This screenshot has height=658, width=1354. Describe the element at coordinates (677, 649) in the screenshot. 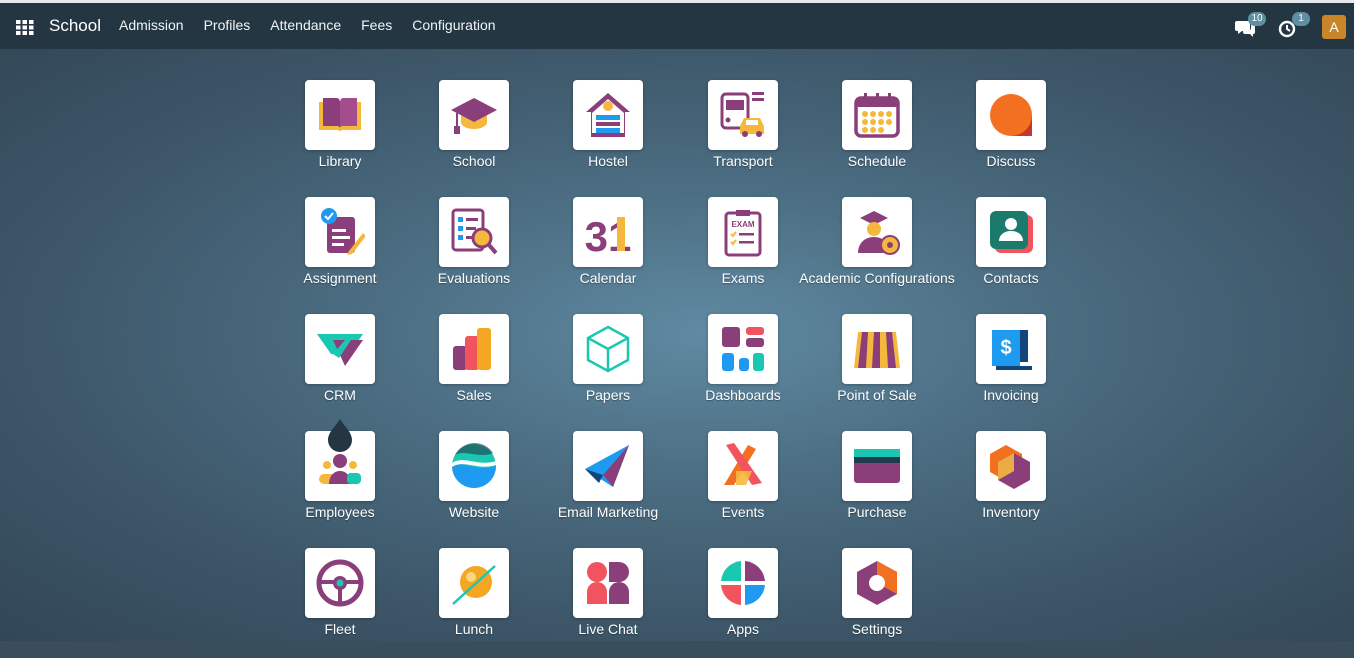

I see `footer-bar` at that location.